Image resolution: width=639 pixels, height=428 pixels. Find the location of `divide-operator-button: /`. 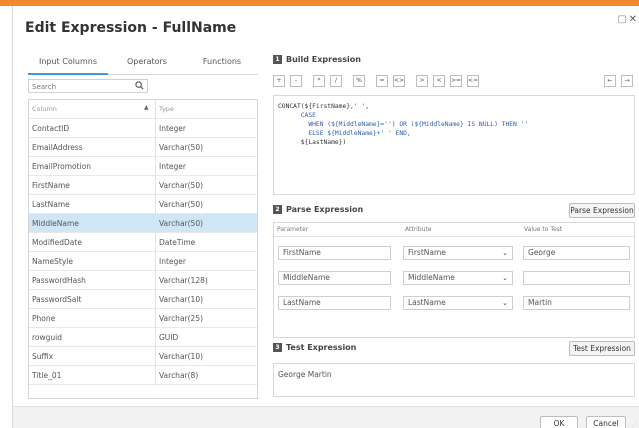

divide-operator-button: / is located at coordinates (336, 81).